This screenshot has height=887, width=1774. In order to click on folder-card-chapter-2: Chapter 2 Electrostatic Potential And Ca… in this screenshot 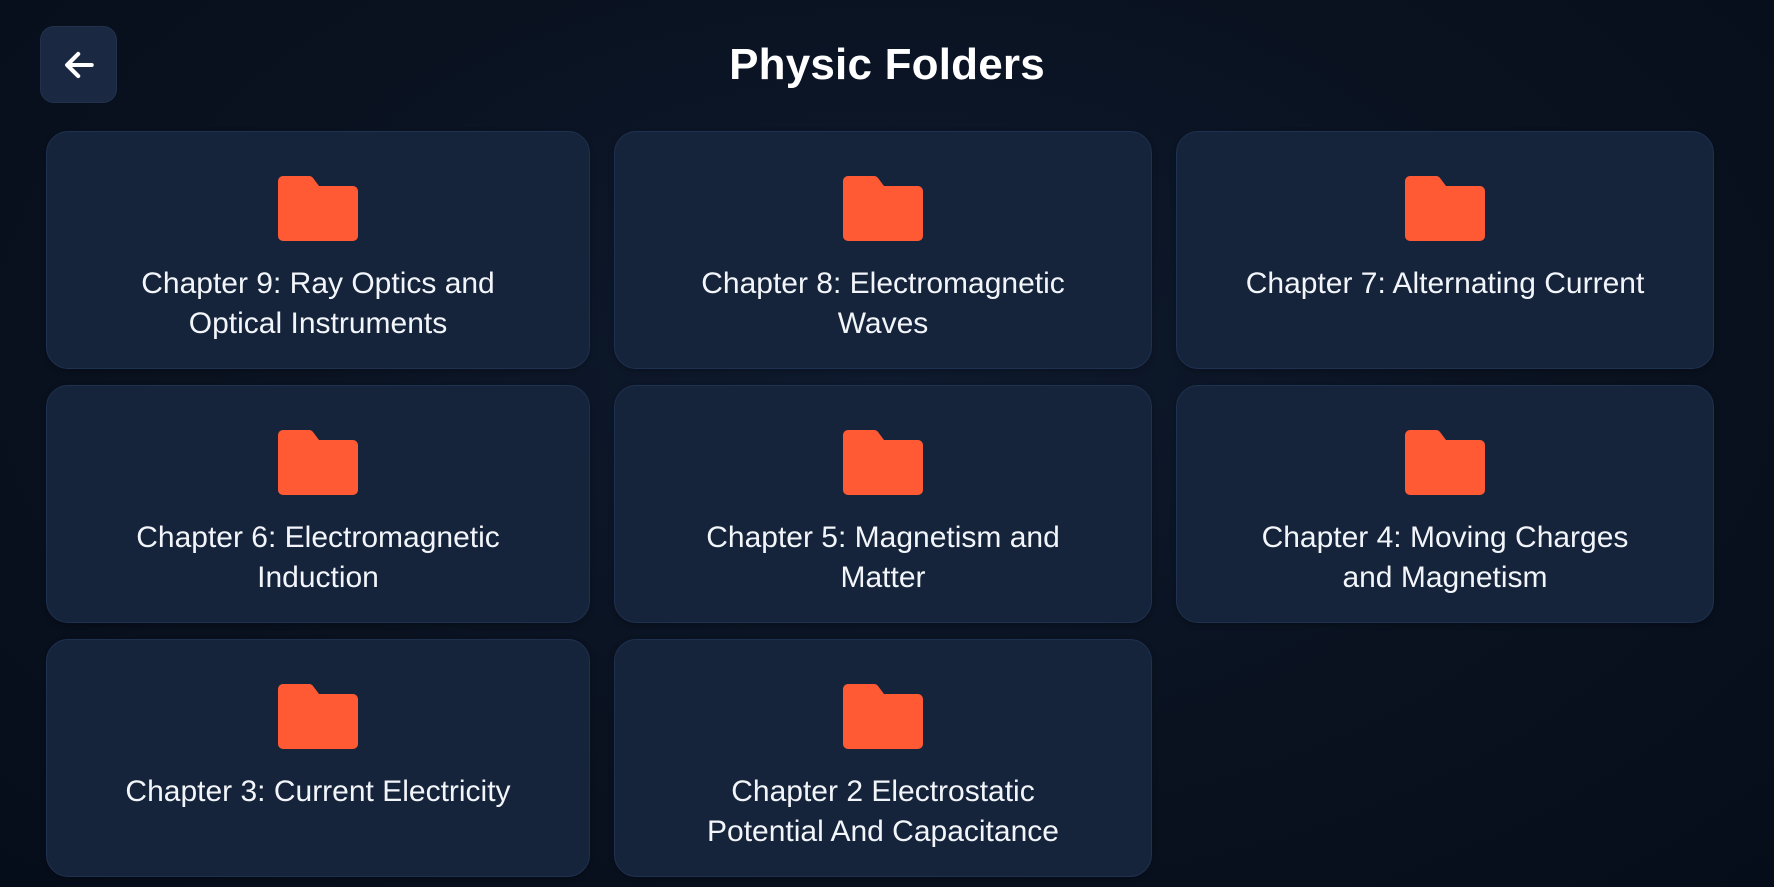, I will do `click(883, 758)`.